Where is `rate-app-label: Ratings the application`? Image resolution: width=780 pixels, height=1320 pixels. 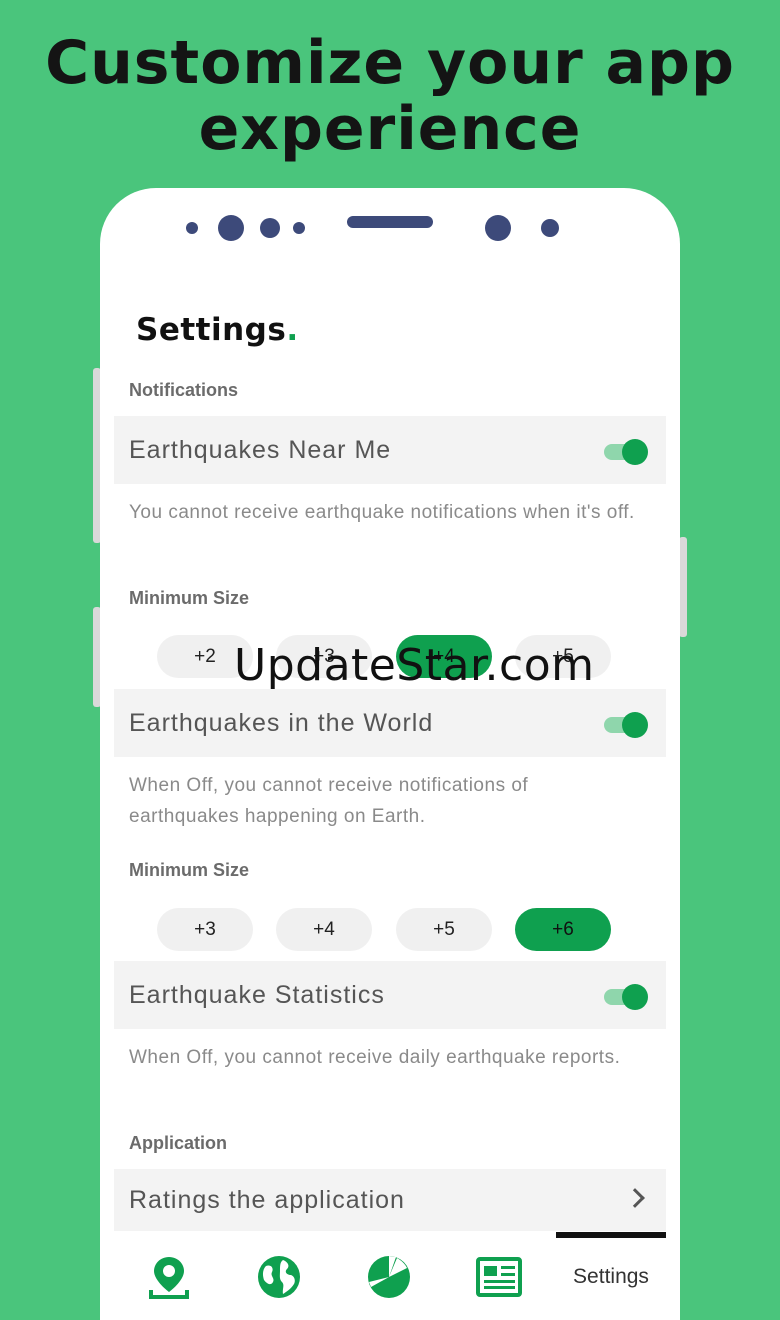
rate-app-label: Ratings the application is located at coordinates (267, 1199).